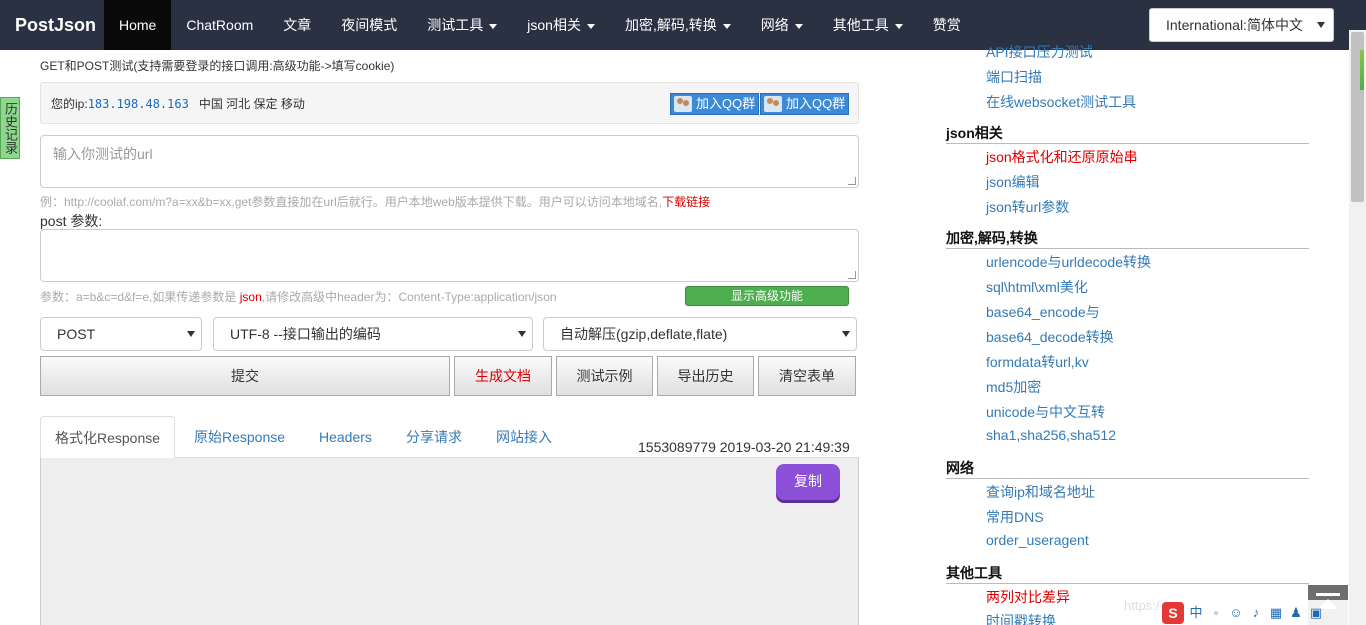 The width and height of the screenshot is (1366, 625). I want to click on timestamp: 1553089779 2019-03-20 21:49:39, so click(744, 447).